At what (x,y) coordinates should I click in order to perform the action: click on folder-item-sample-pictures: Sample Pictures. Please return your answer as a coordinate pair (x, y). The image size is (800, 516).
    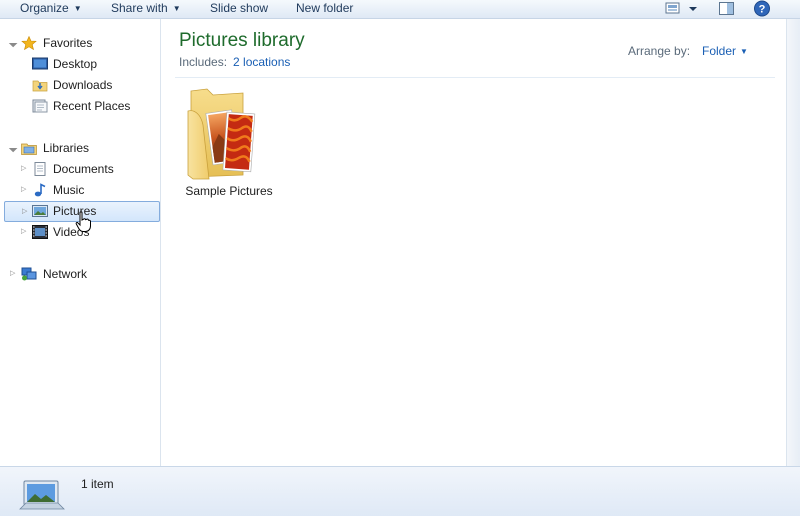
    Looking at the image, I should click on (229, 145).